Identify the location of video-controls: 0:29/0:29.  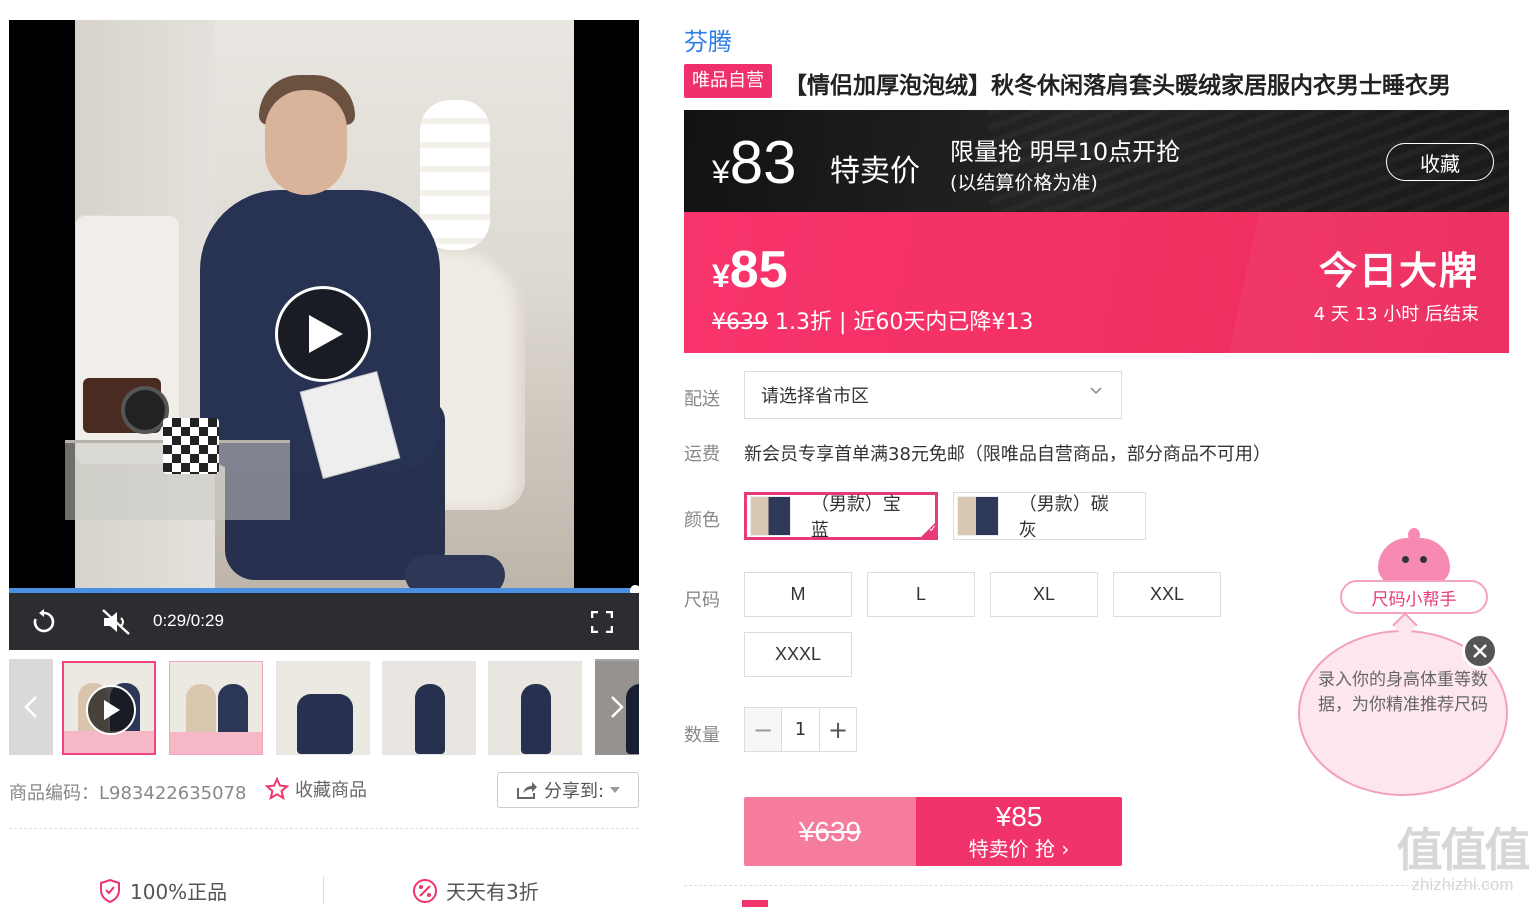
(324, 621).